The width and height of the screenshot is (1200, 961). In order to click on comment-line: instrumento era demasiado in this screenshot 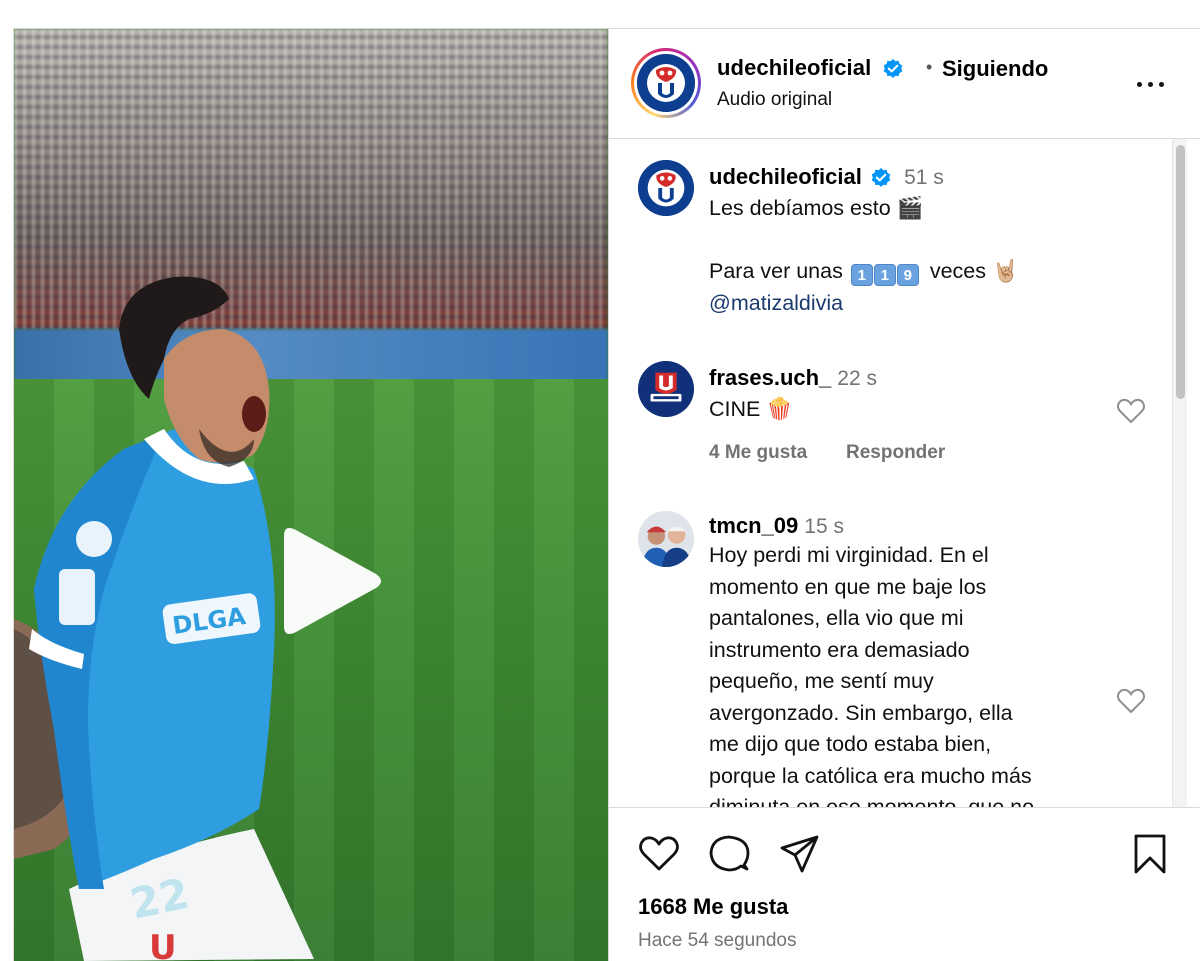, I will do `click(839, 649)`.